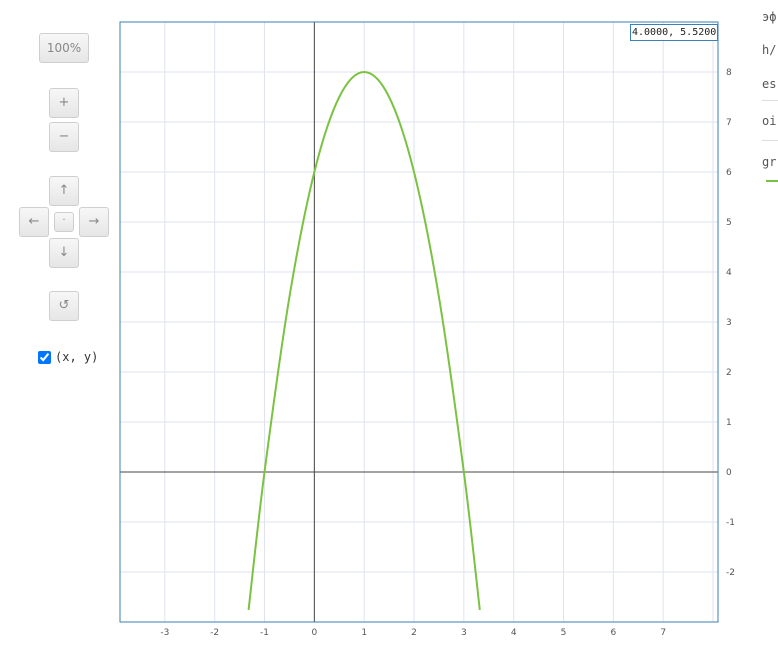  I want to click on x-tick-label: 7, so click(663, 633).